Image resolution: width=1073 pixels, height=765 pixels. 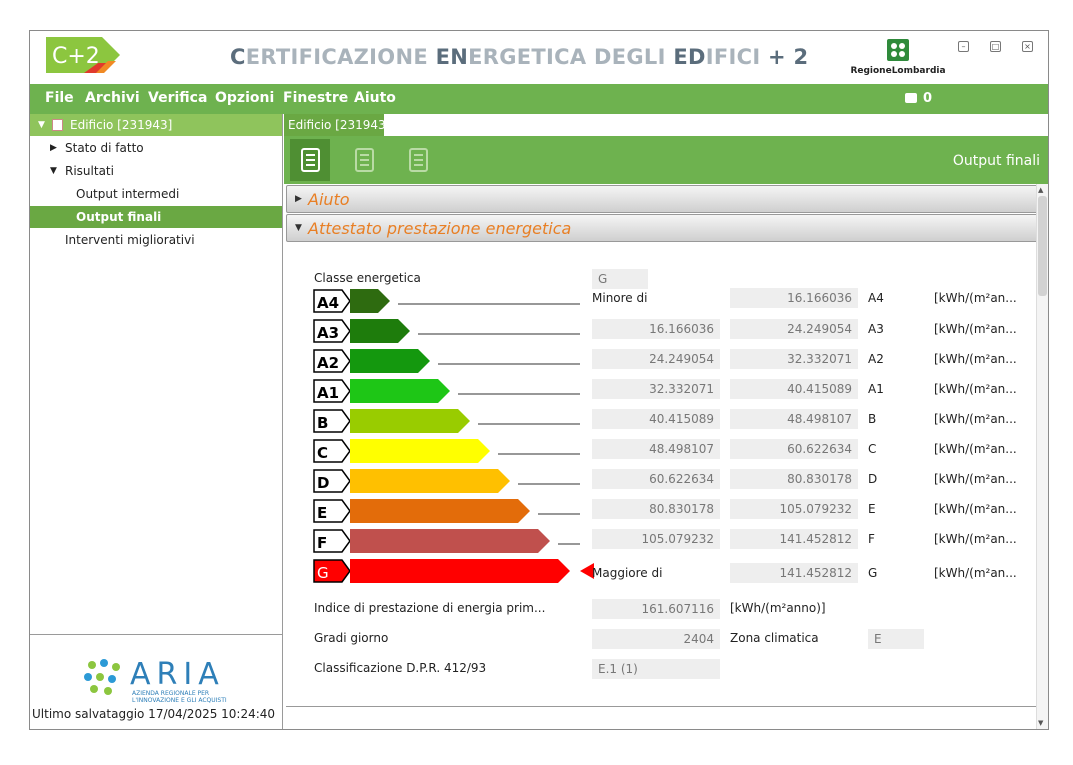 I want to click on threshold-high: 24.249054, so click(x=794, y=329).